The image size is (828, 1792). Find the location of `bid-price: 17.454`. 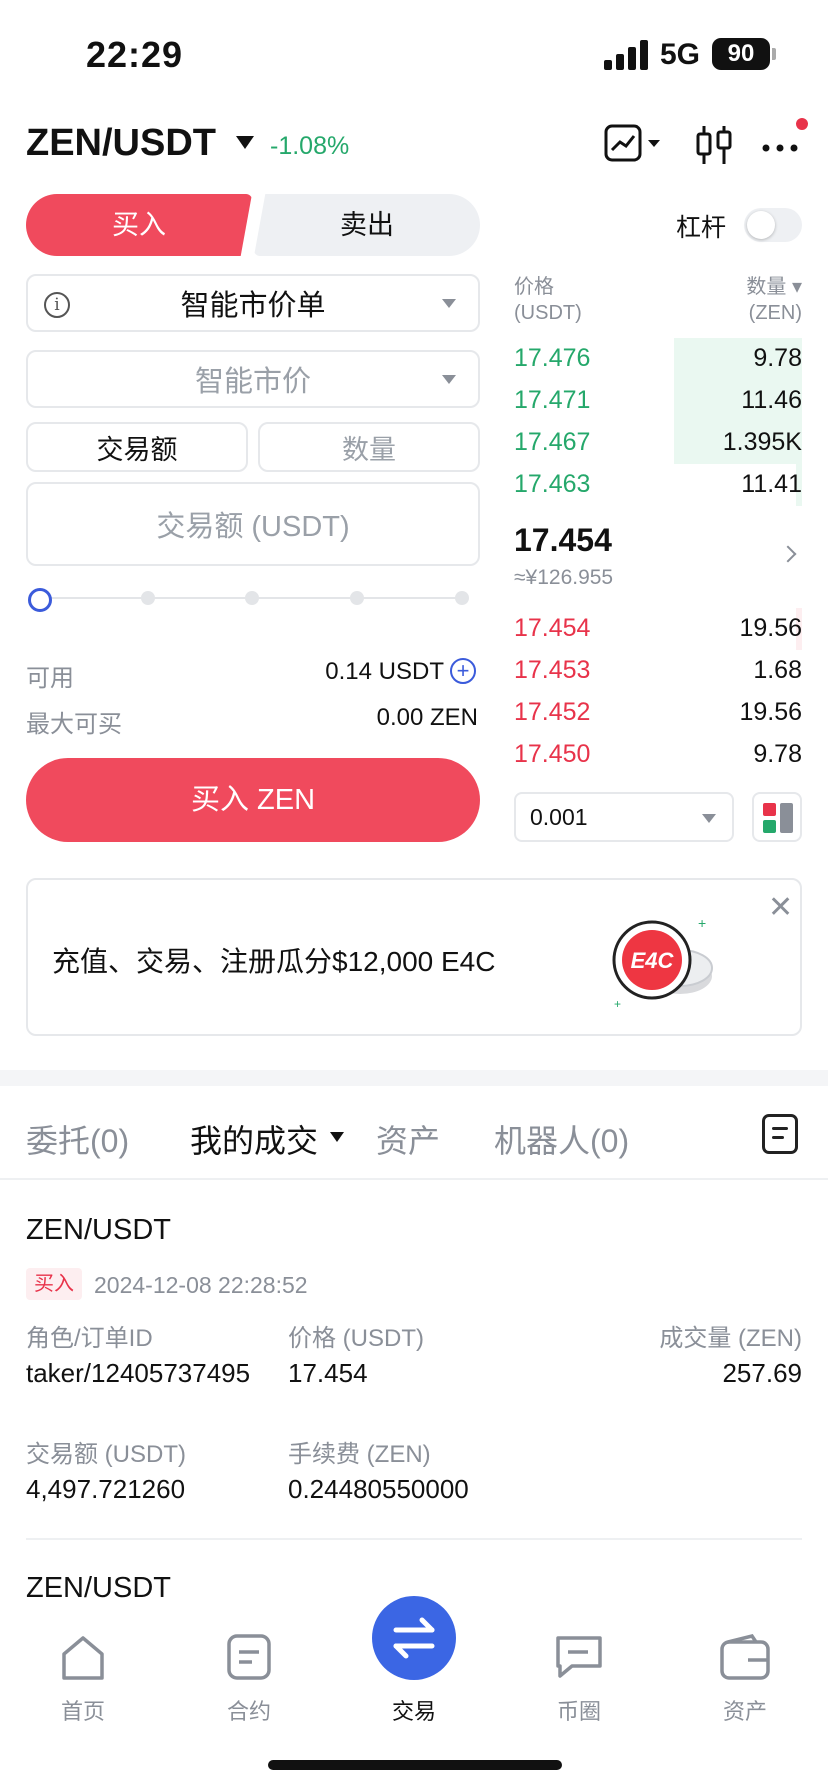

bid-price: 17.454 is located at coordinates (552, 628).